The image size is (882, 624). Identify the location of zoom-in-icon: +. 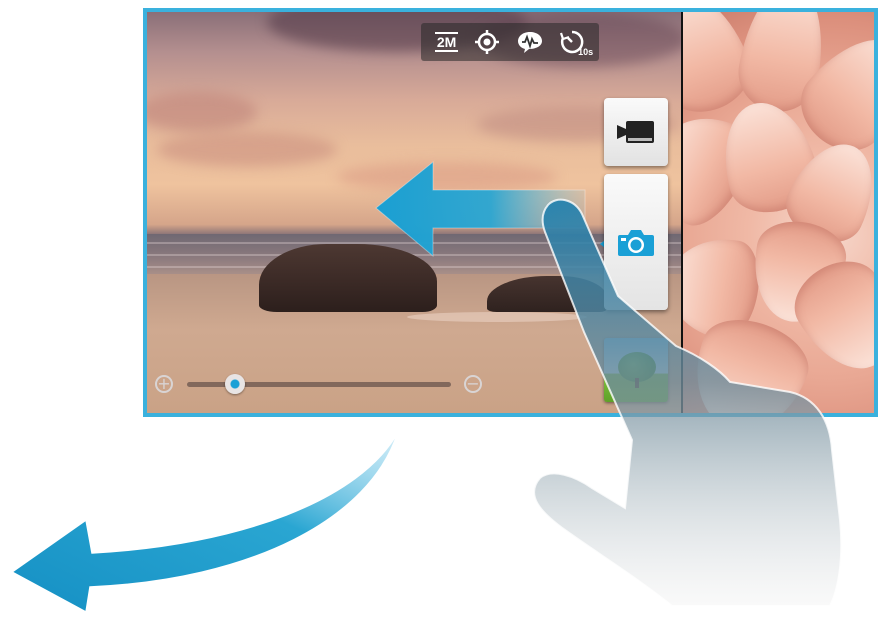
(164, 384).